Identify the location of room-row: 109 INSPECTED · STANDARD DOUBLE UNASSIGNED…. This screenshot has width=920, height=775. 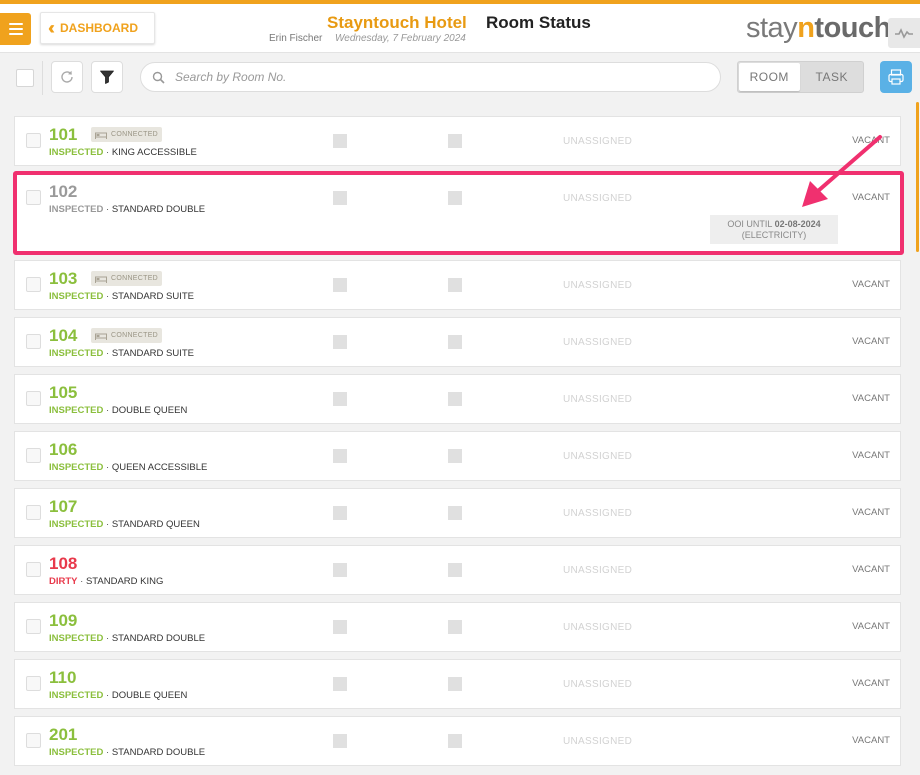
(457, 627).